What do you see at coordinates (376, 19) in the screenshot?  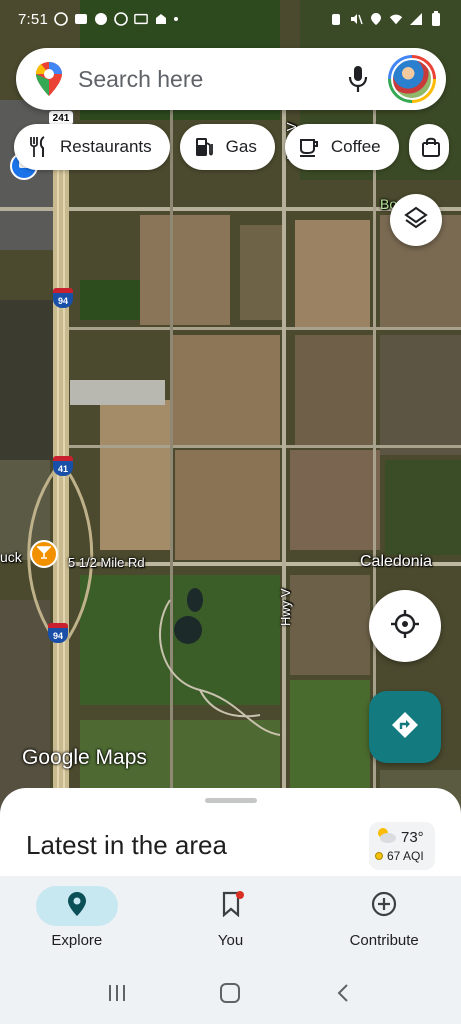 I see `location-icon` at bounding box center [376, 19].